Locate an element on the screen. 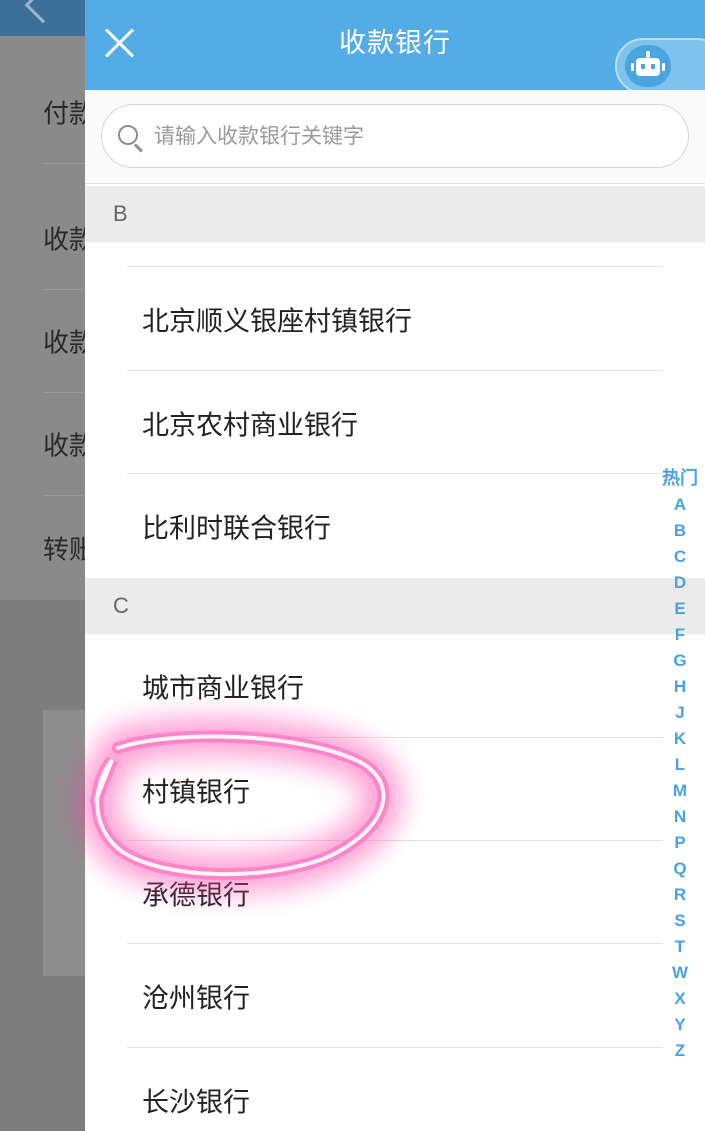  bank-name: 比利时联合银行 is located at coordinates (236, 529).